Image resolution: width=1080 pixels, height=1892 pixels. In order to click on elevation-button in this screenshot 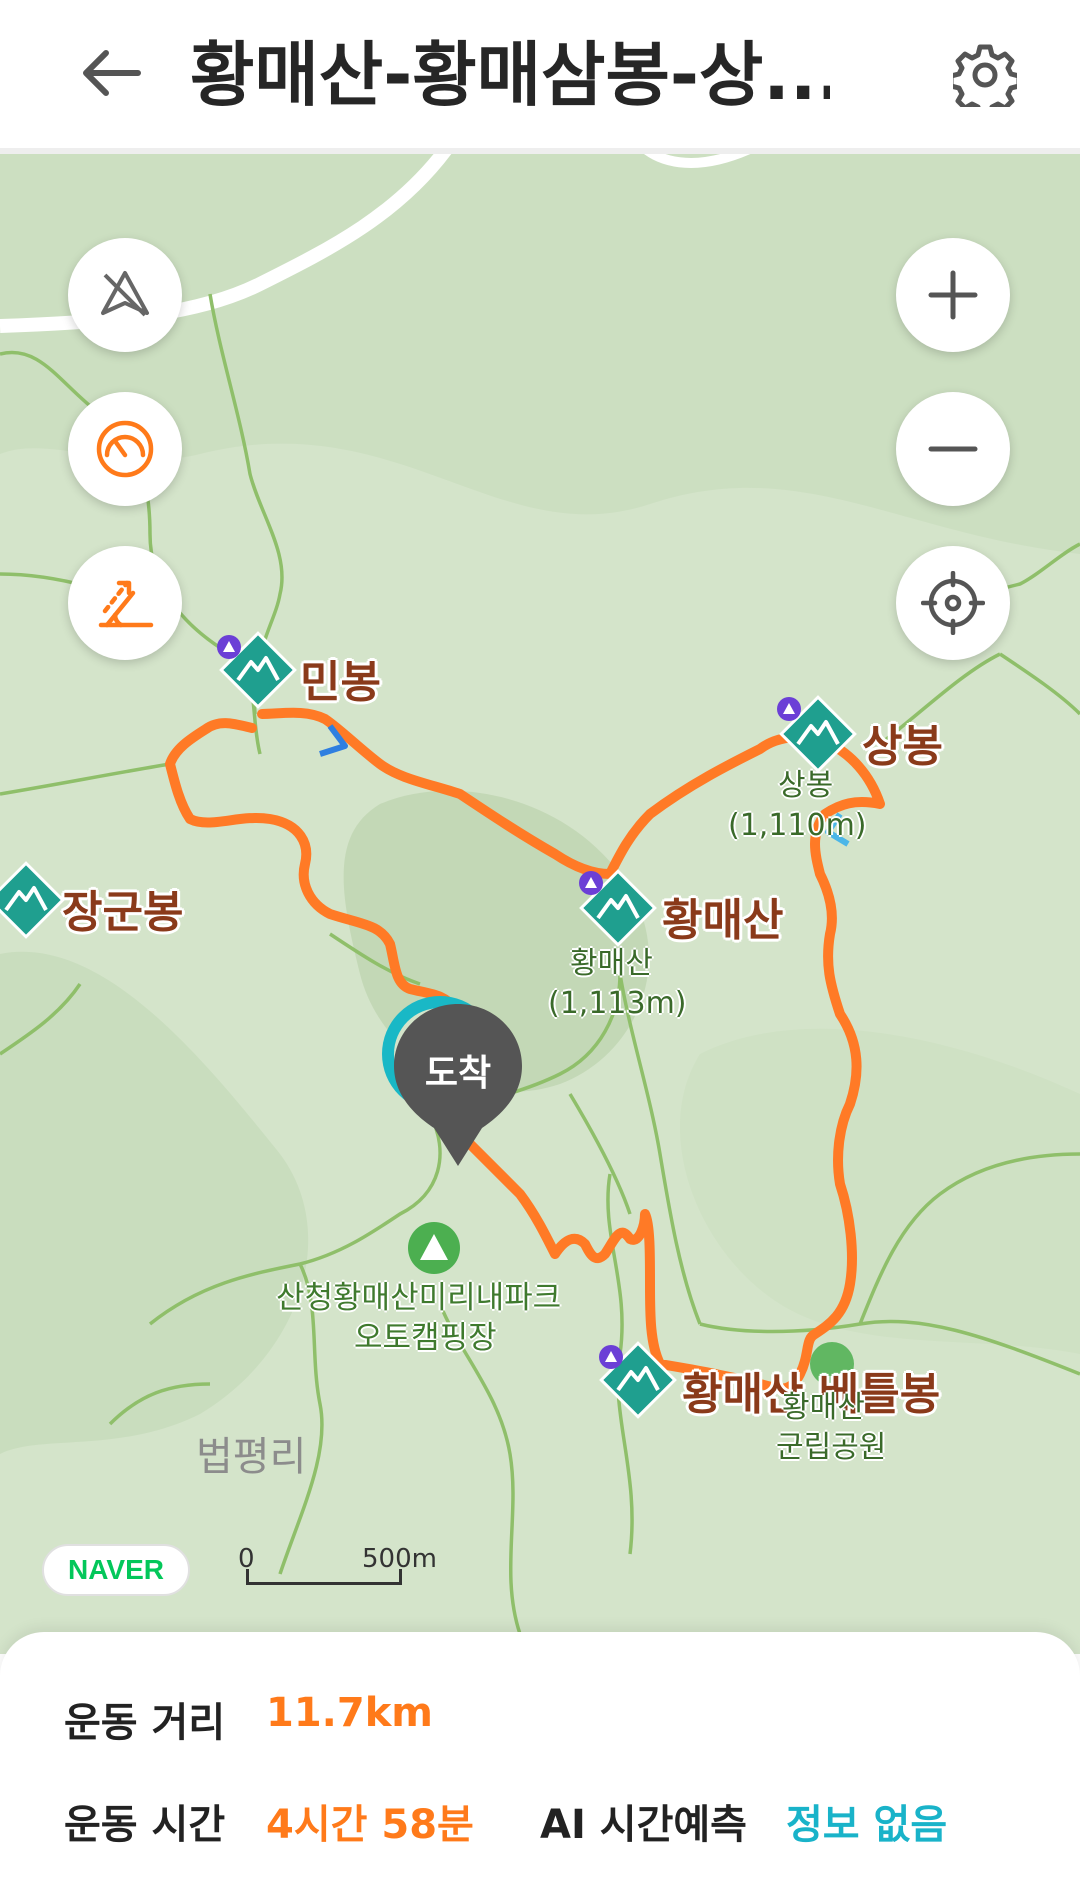, I will do `click(125, 603)`.